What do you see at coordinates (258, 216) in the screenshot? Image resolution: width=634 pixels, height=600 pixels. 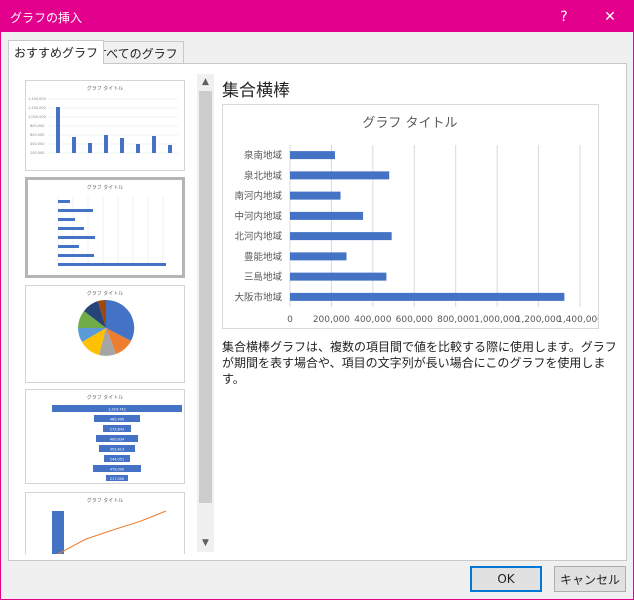 I see `category-label: 中河内地域` at bounding box center [258, 216].